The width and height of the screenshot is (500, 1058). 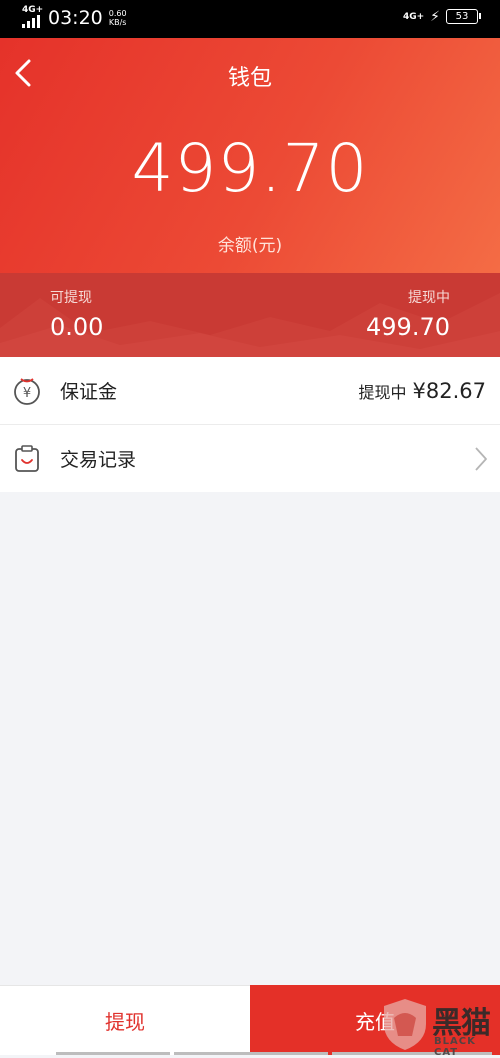 I want to click on watermark: 黑猫 BLACK CAT, so click(x=439, y=1027).